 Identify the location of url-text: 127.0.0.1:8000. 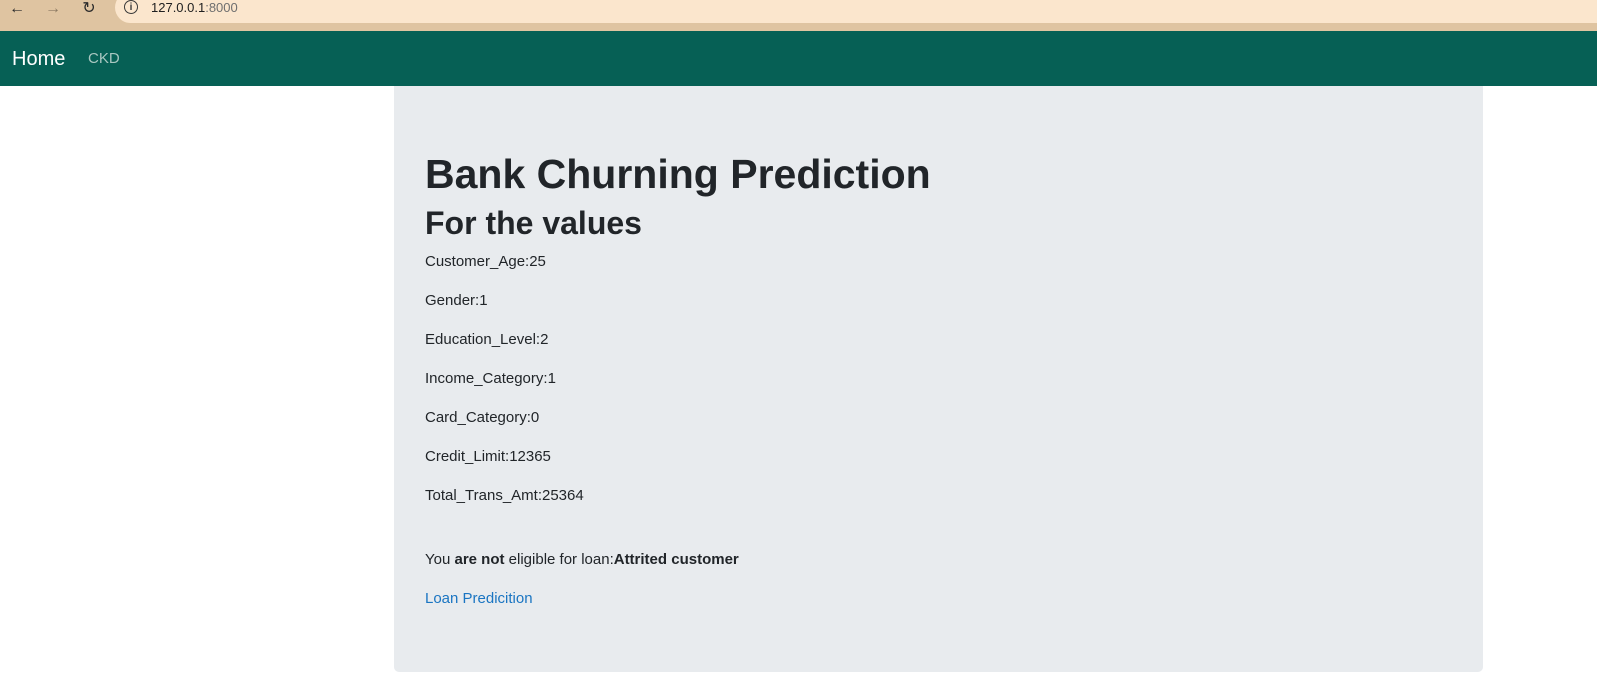
(194, 8).